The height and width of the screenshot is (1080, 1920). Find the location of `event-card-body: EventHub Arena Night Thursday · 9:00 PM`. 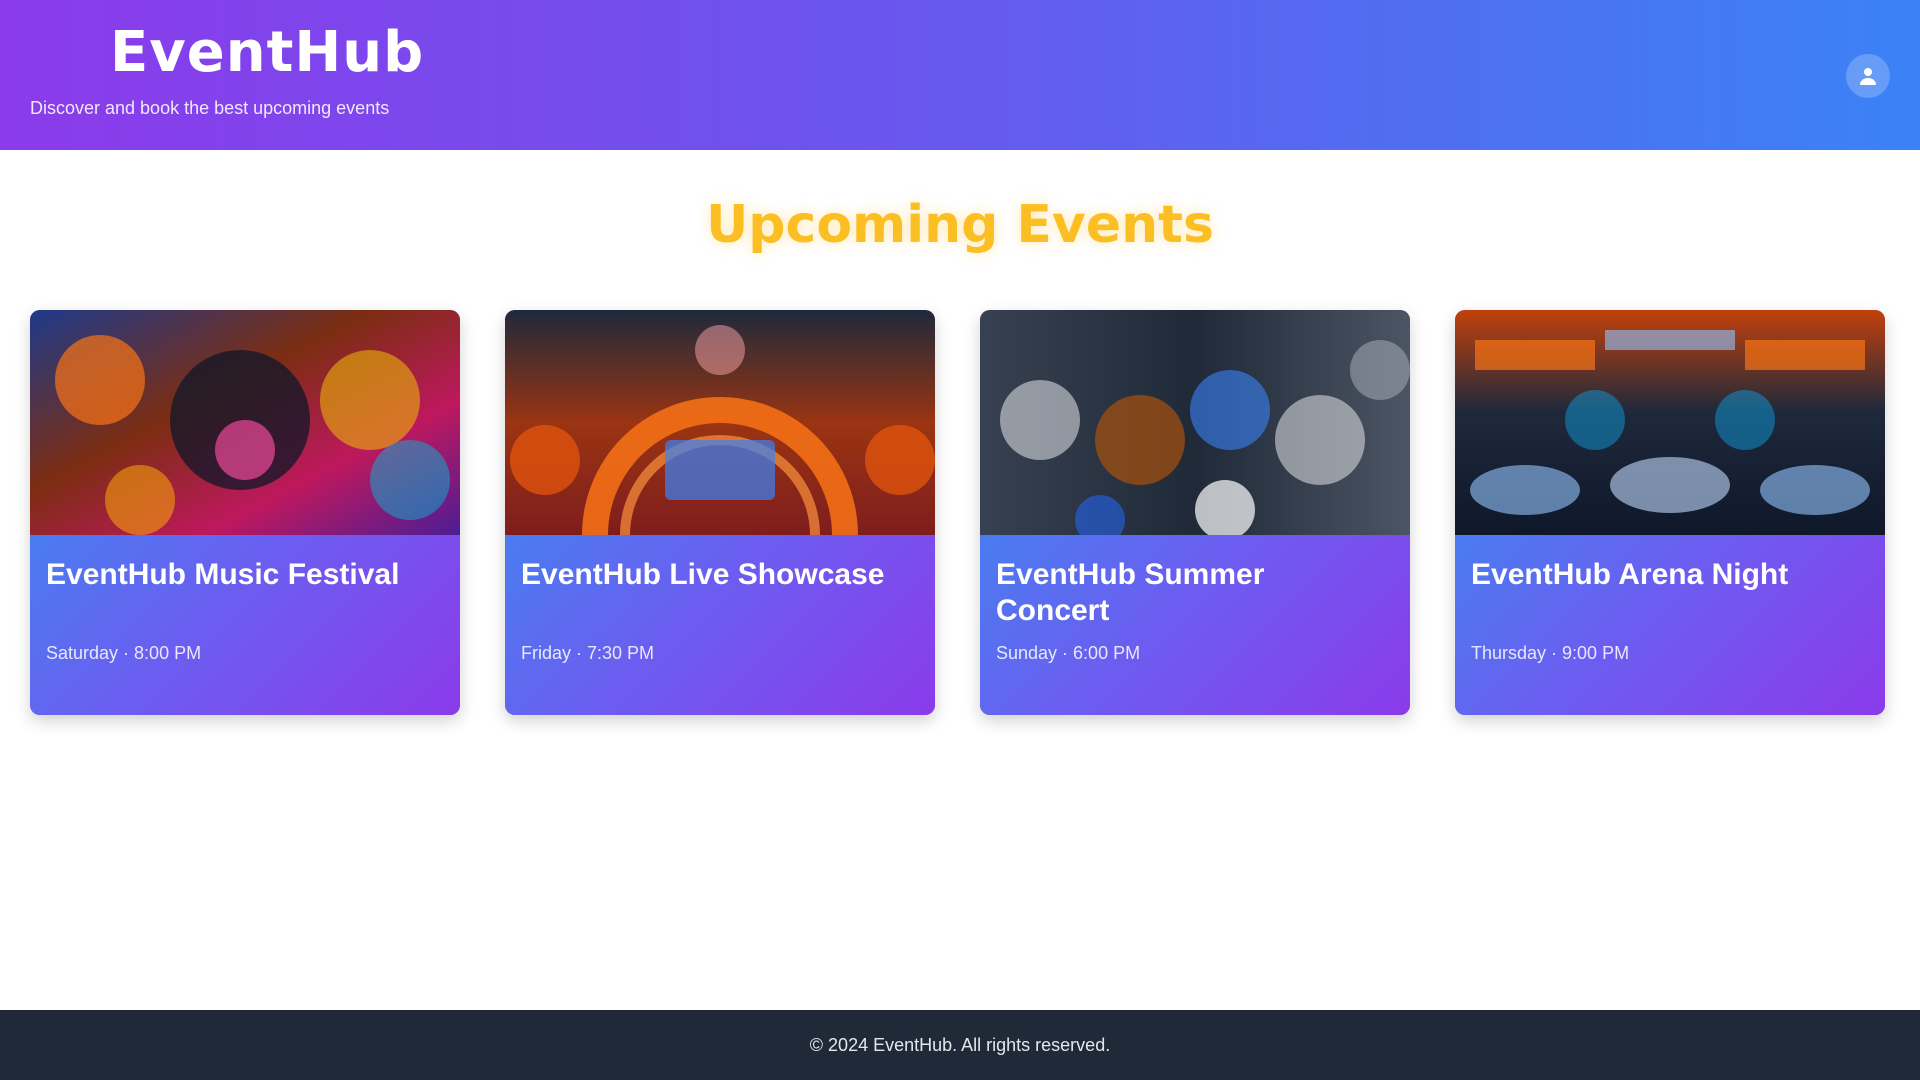

event-card-body: EventHub Arena Night Thursday · 9:00 PM is located at coordinates (1670, 625).